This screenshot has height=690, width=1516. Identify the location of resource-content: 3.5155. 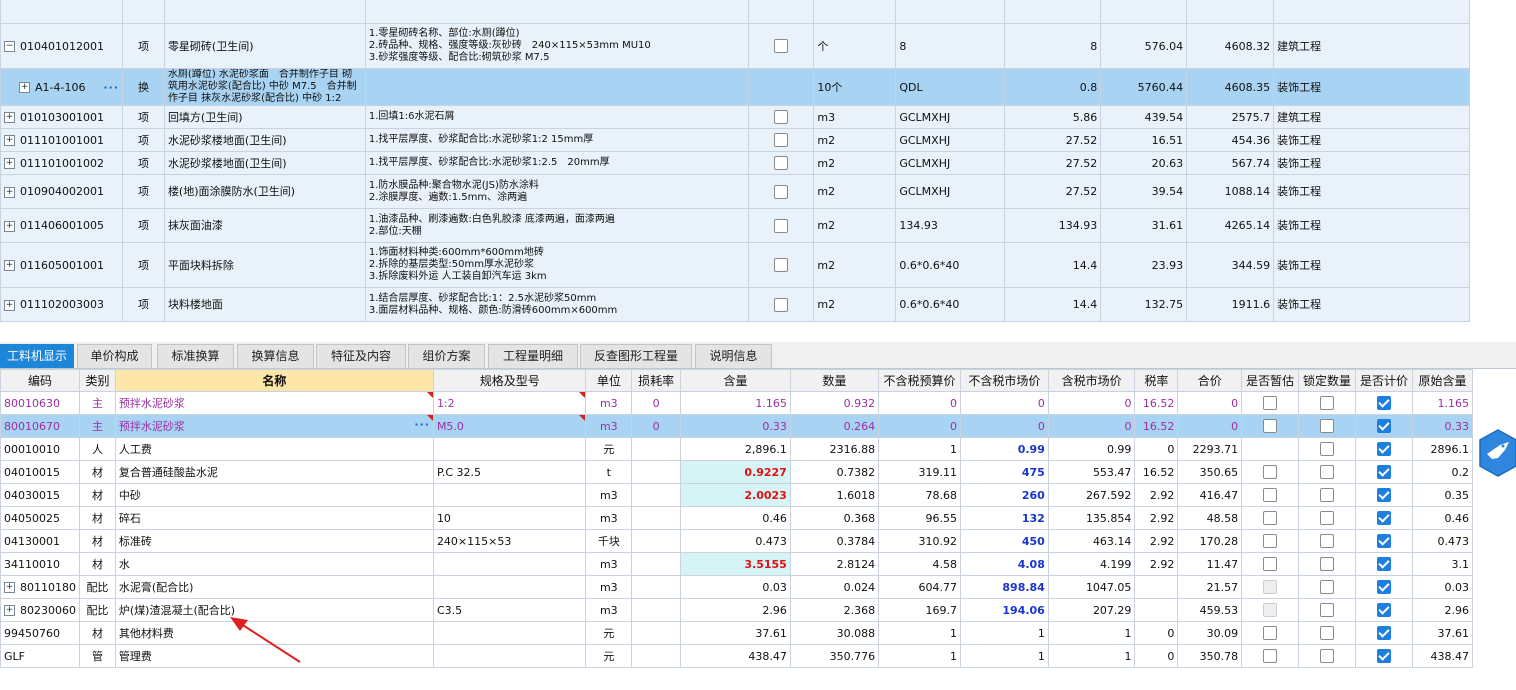
(735, 564).